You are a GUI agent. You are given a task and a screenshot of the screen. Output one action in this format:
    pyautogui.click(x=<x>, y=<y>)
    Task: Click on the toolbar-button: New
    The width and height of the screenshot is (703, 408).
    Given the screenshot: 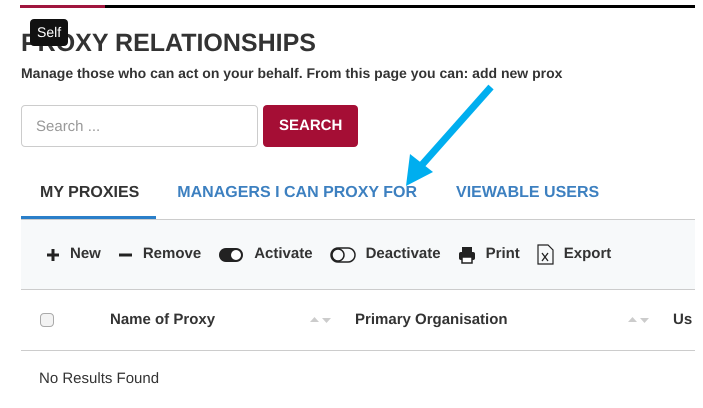 What is the action you would take?
    pyautogui.click(x=73, y=254)
    